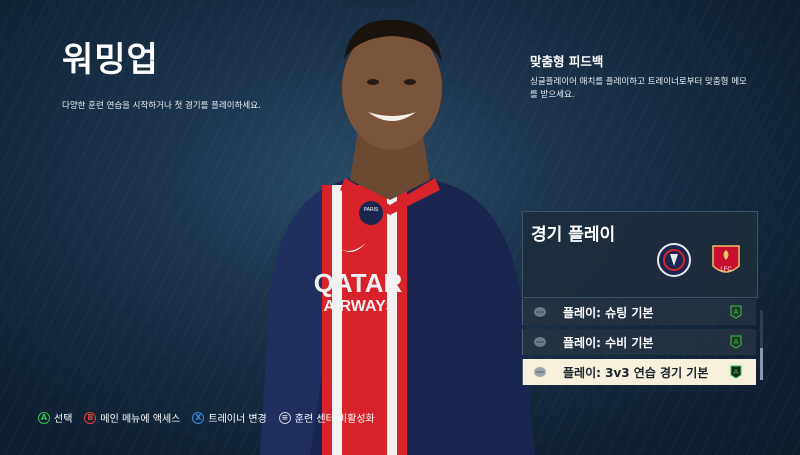  What do you see at coordinates (726, 259) in the screenshot?
I see `liverpool-crest-icon: LFC` at bounding box center [726, 259].